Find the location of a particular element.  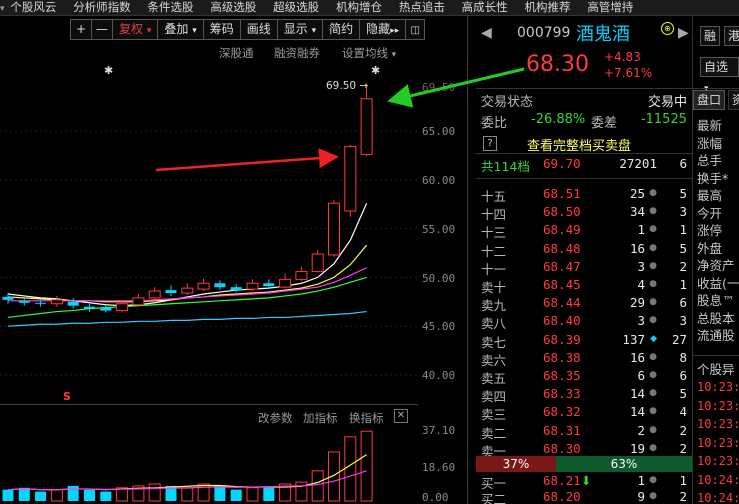

margin-link: 融资融券 is located at coordinates (297, 53).